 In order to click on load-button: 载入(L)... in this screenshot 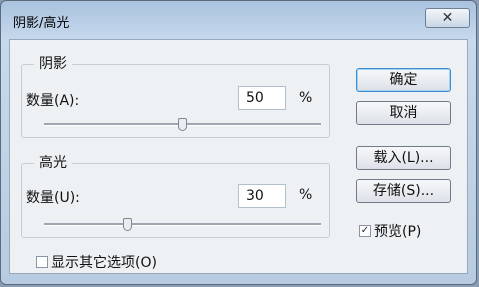, I will do `click(403, 158)`.